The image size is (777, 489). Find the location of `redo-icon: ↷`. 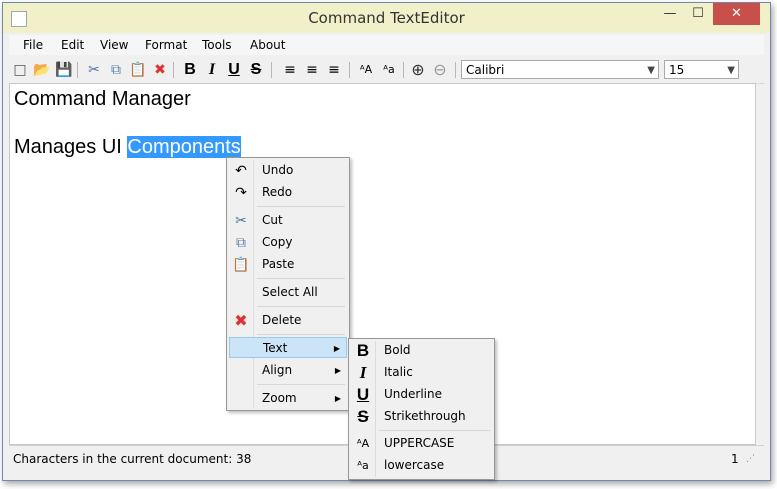

redo-icon: ↷ is located at coordinates (241, 193).